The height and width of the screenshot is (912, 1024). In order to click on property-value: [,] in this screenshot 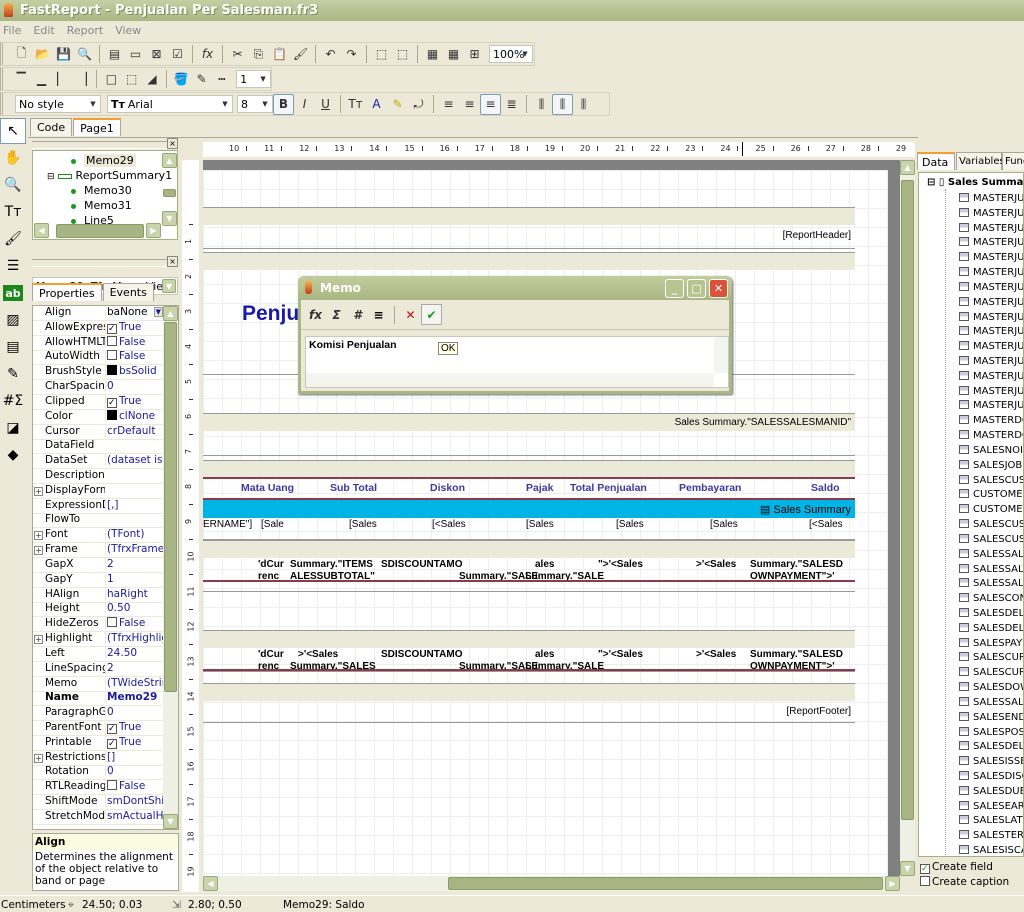, I will do `click(134, 504)`.